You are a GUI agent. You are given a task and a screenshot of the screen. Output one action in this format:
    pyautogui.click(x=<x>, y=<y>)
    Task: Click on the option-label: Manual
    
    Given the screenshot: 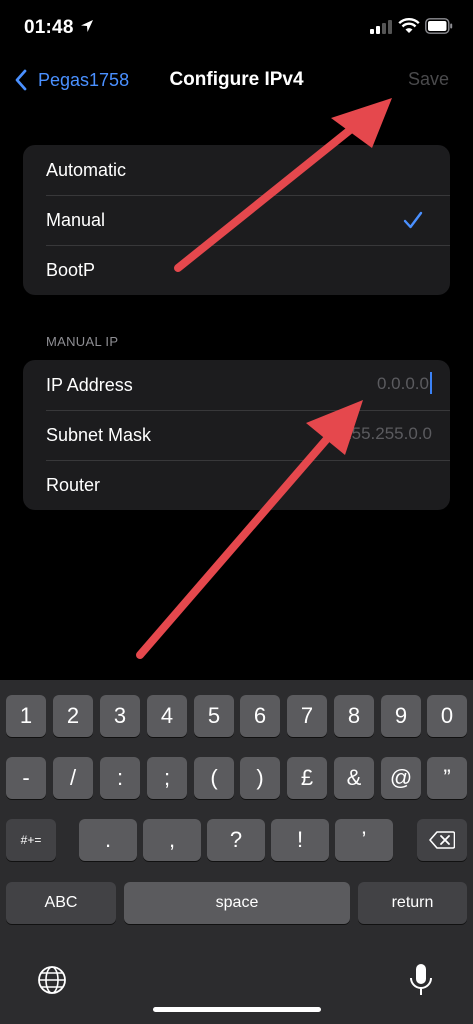 What is the action you would take?
    pyautogui.click(x=76, y=219)
    